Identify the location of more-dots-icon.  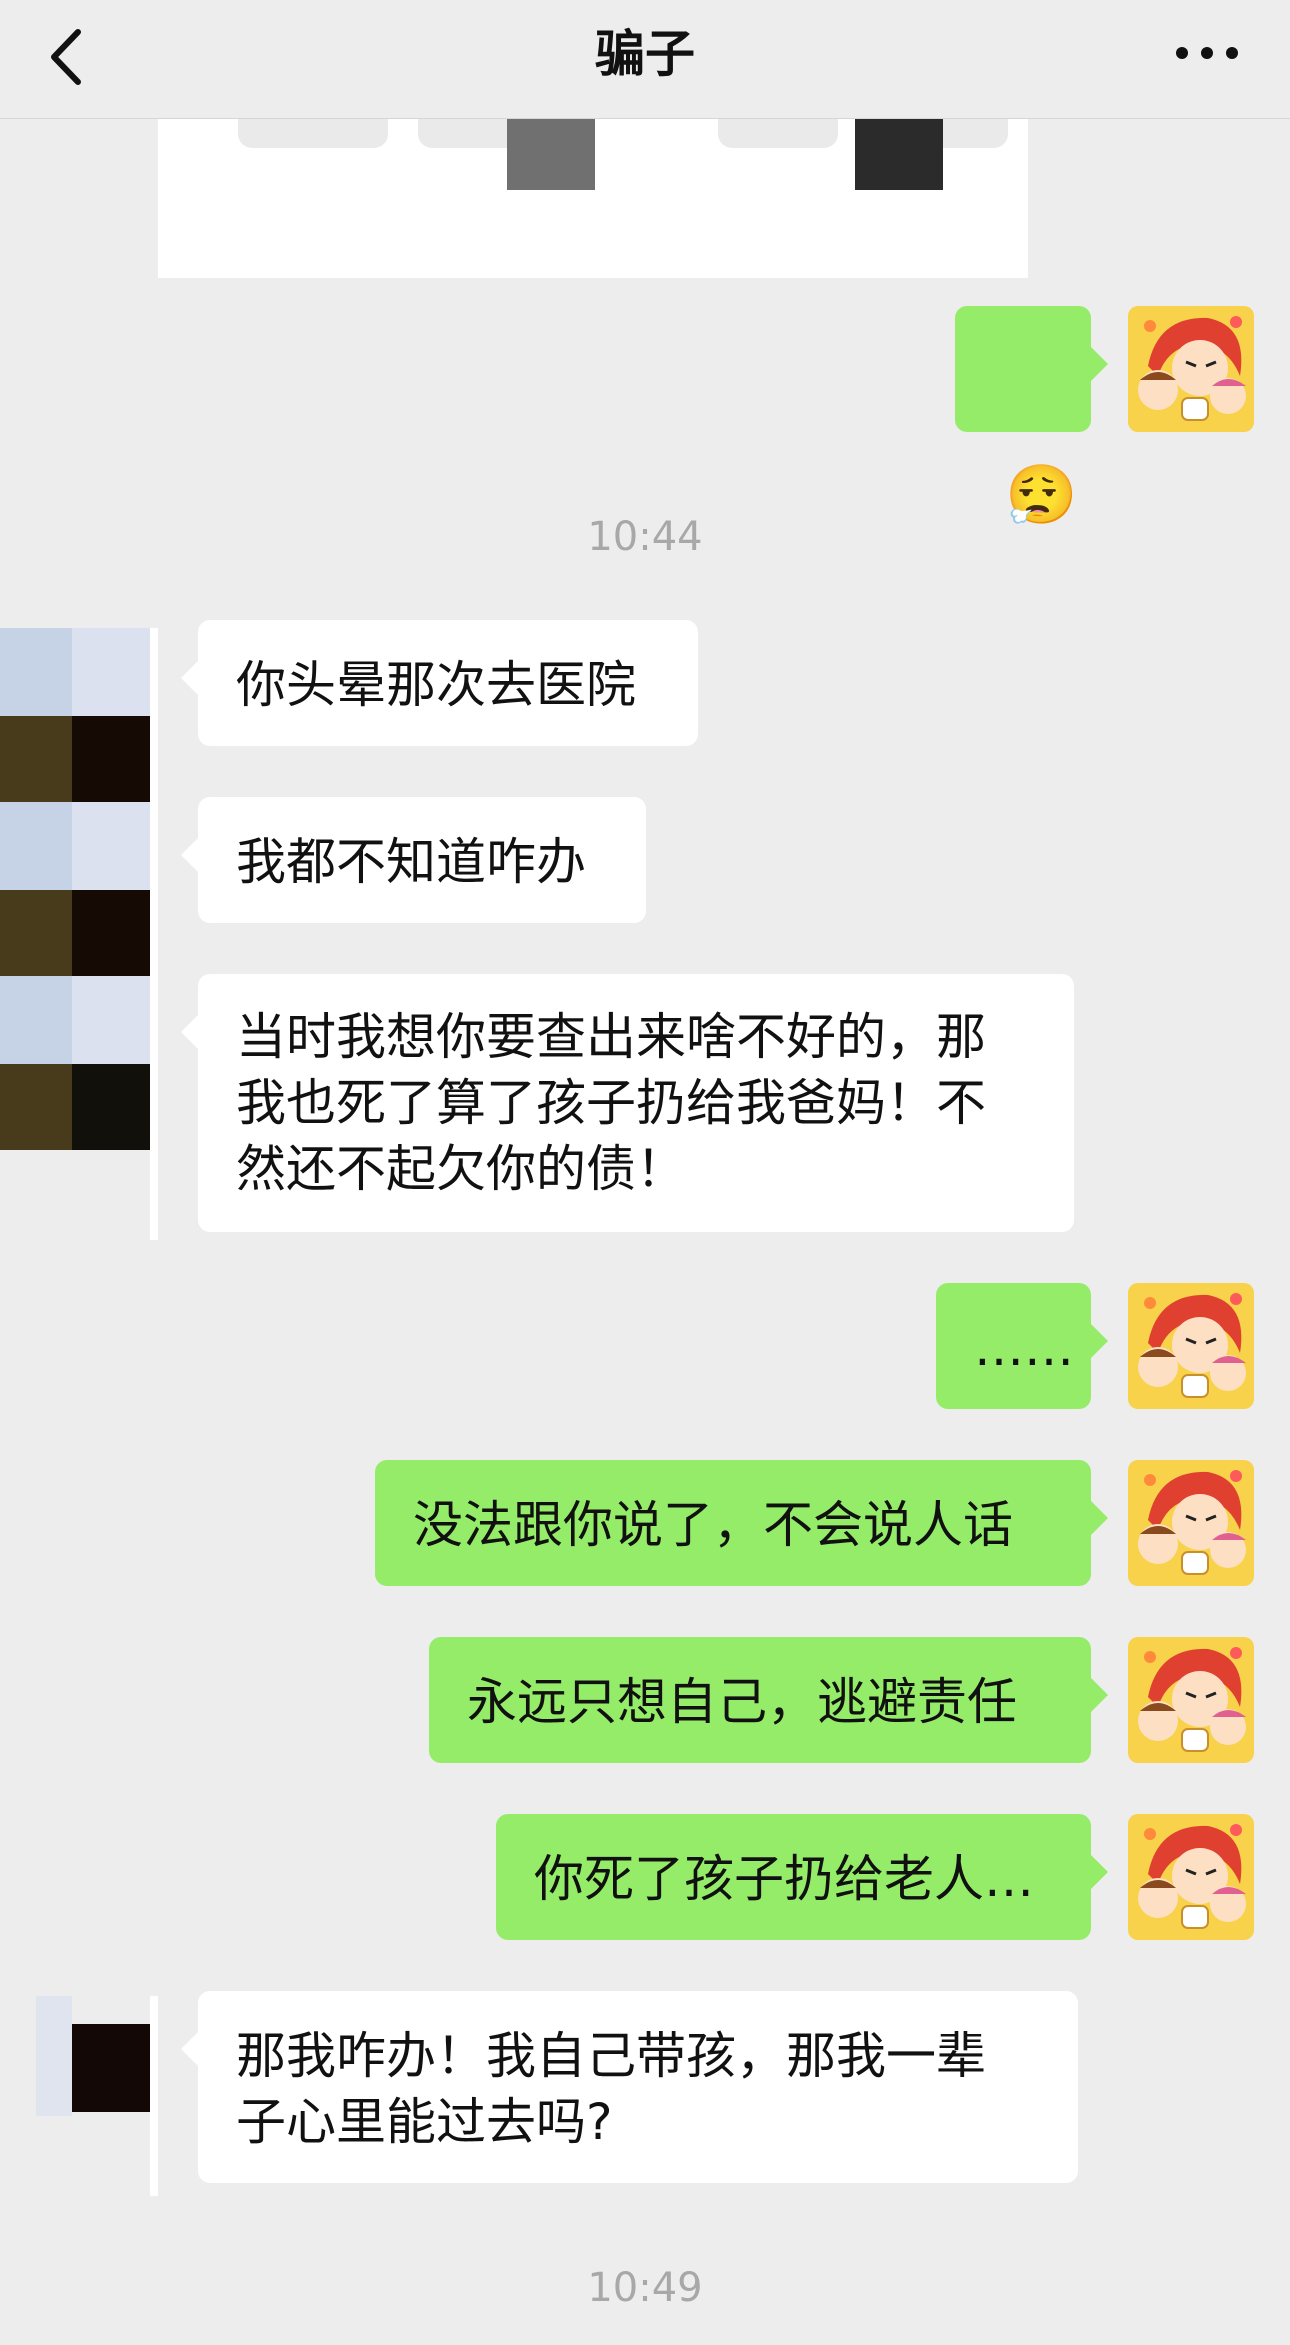
(1207, 53).